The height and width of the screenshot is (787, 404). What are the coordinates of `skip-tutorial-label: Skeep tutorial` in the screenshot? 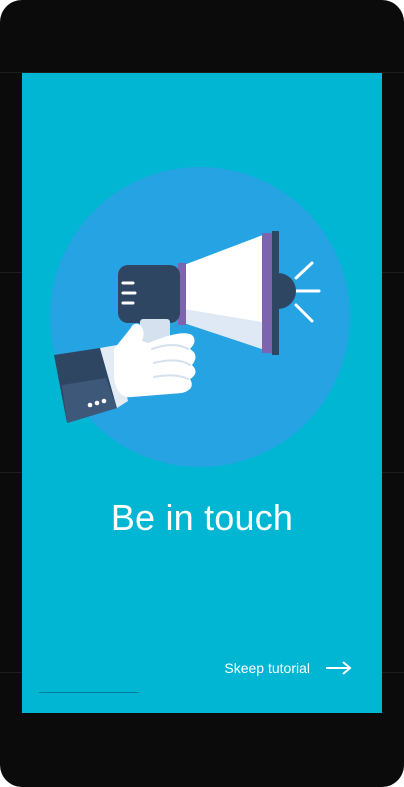 It's located at (267, 668).